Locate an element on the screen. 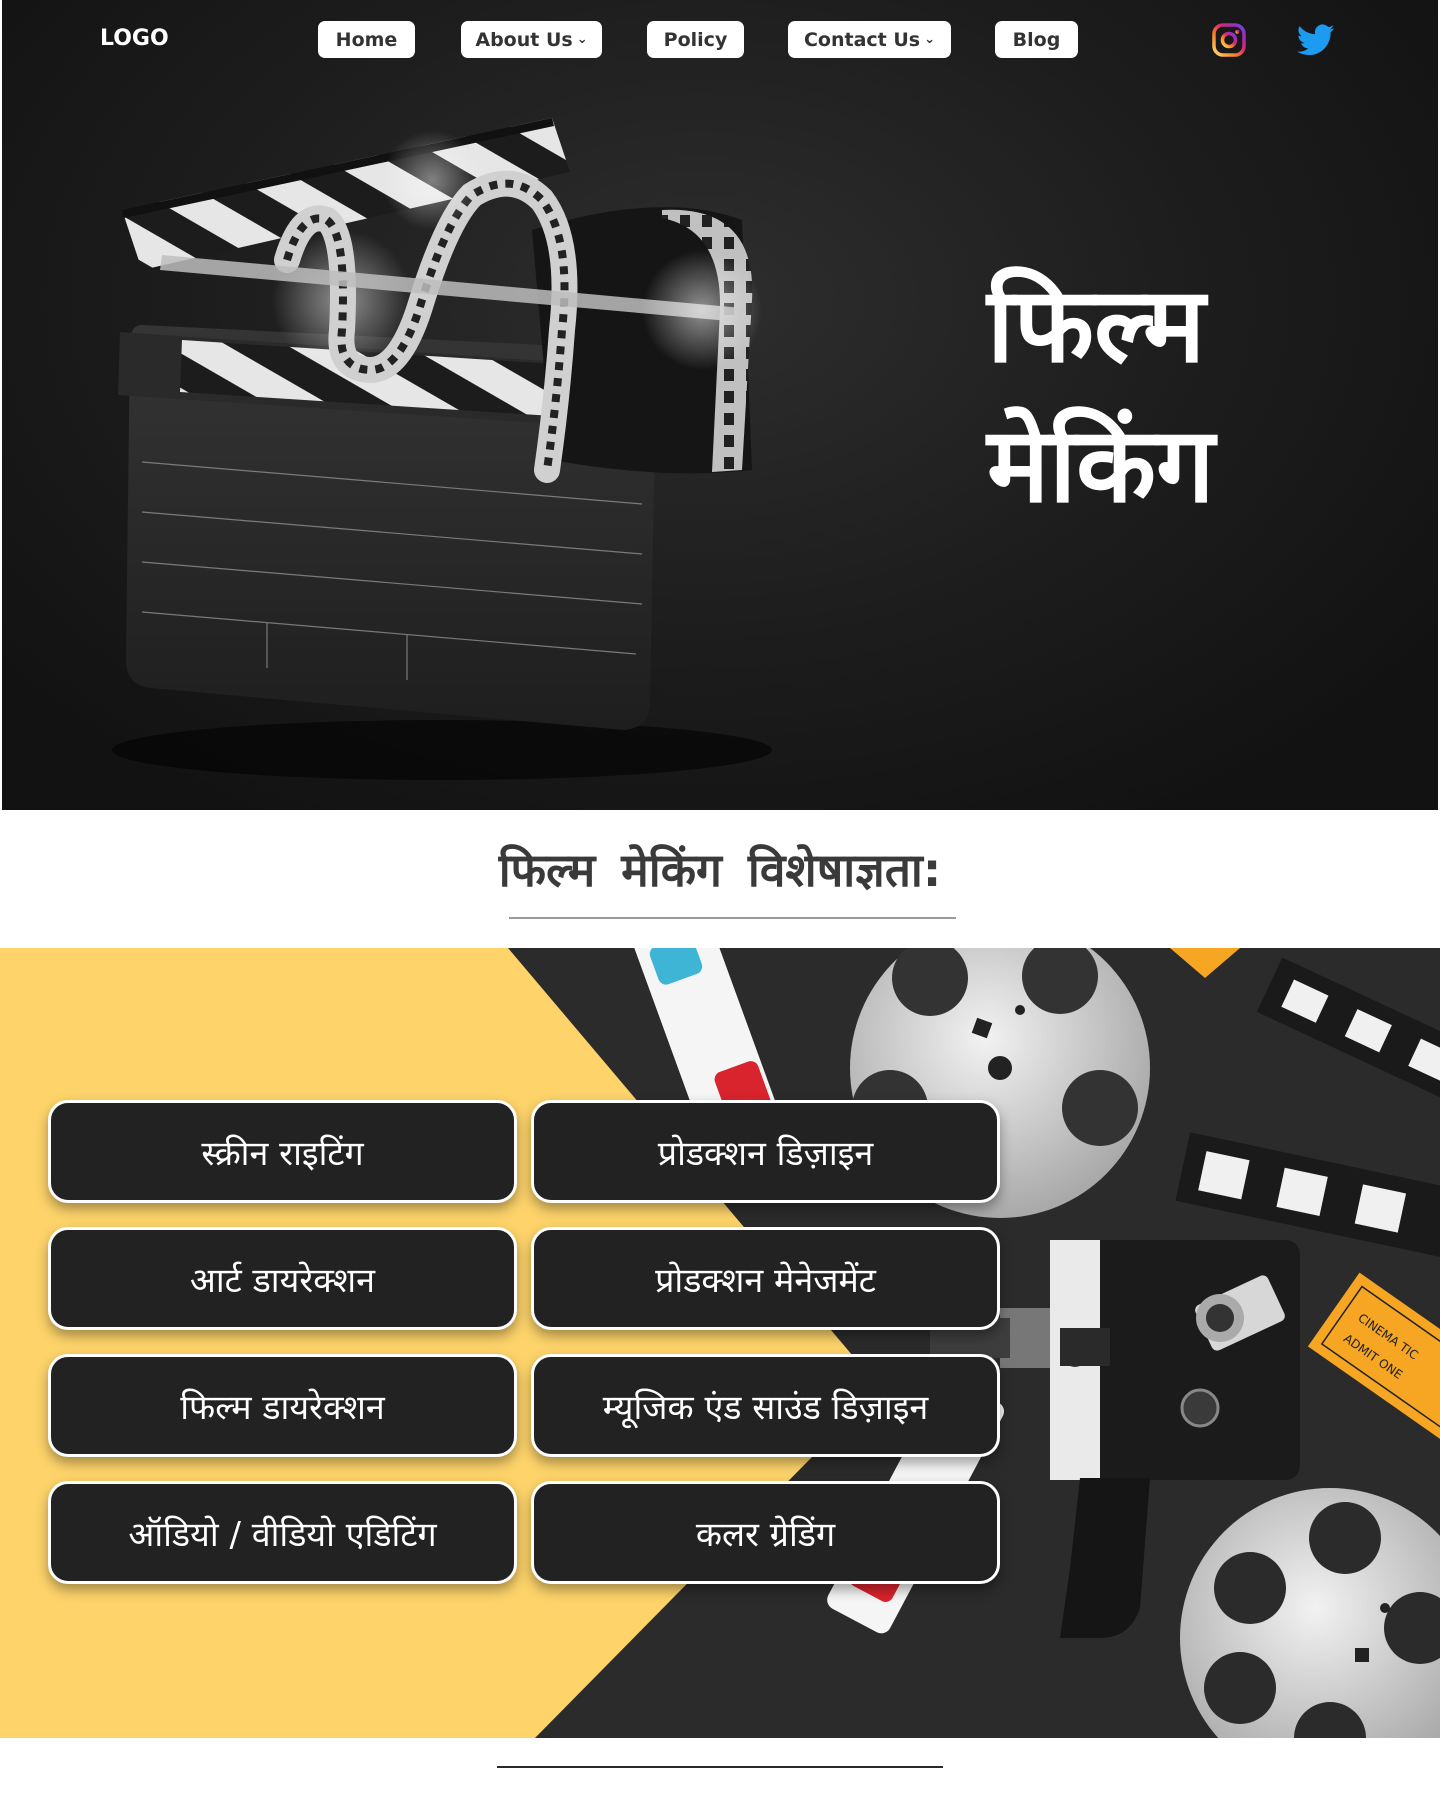  hero-title-line1: फिल्म is located at coordinates (1096, 325).